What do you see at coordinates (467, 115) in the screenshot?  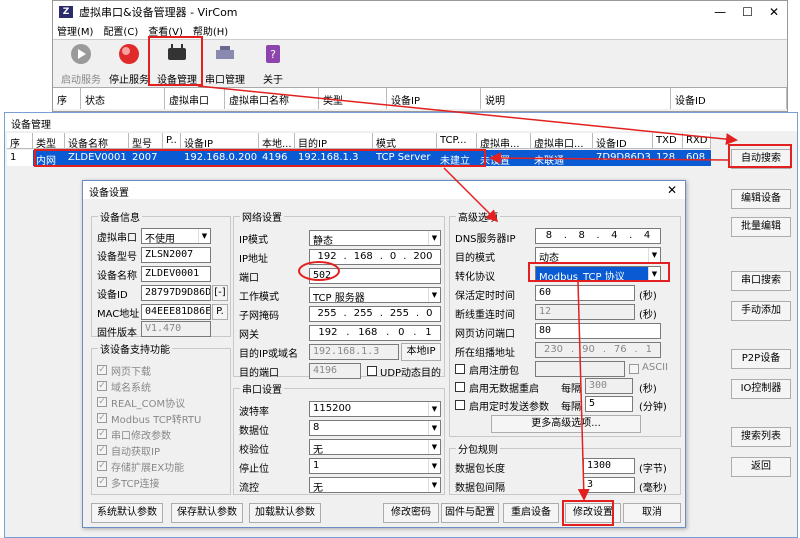 I see `arrow-to-auto-search` at bounding box center [467, 115].